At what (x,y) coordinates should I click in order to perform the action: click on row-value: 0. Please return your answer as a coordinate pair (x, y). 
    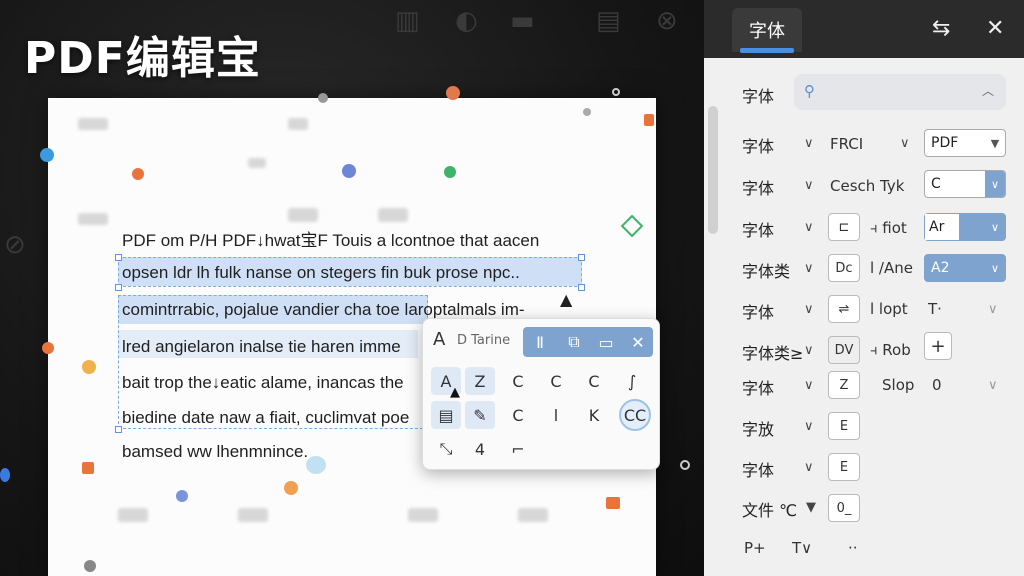
    Looking at the image, I should click on (937, 385).